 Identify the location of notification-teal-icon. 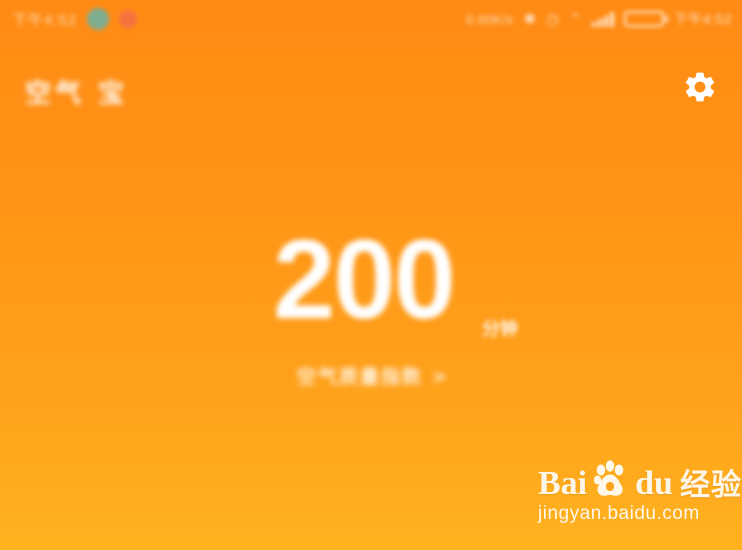
(98, 19).